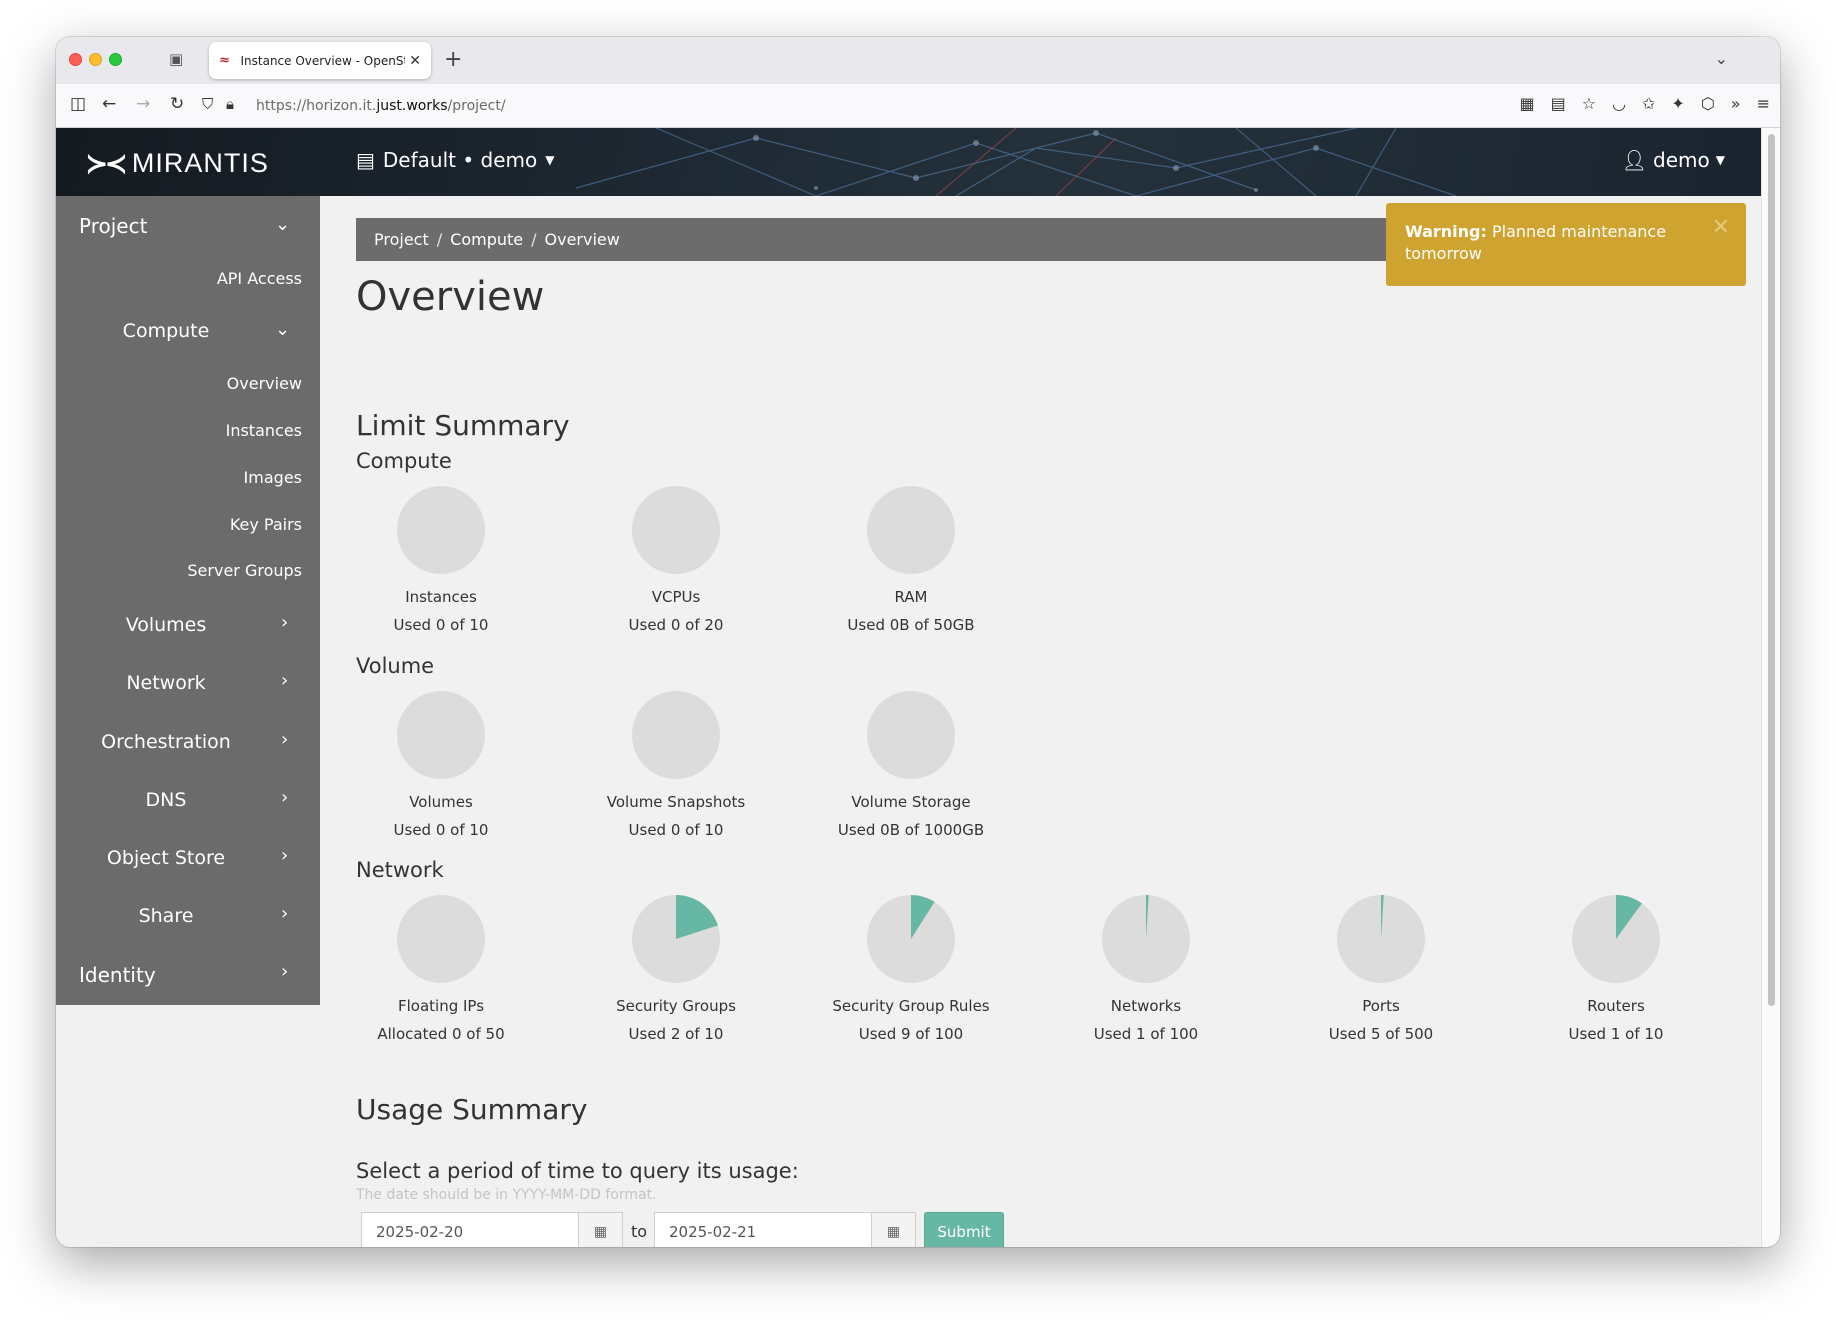  I want to click on back-arrow-icon: ←, so click(109, 104).